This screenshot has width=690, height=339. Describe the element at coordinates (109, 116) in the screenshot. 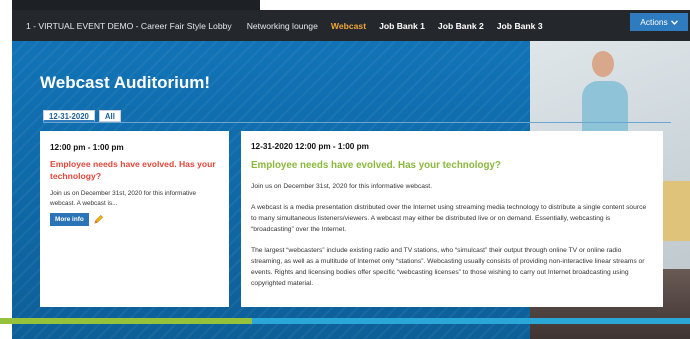

I see `tab-all: All` at that location.